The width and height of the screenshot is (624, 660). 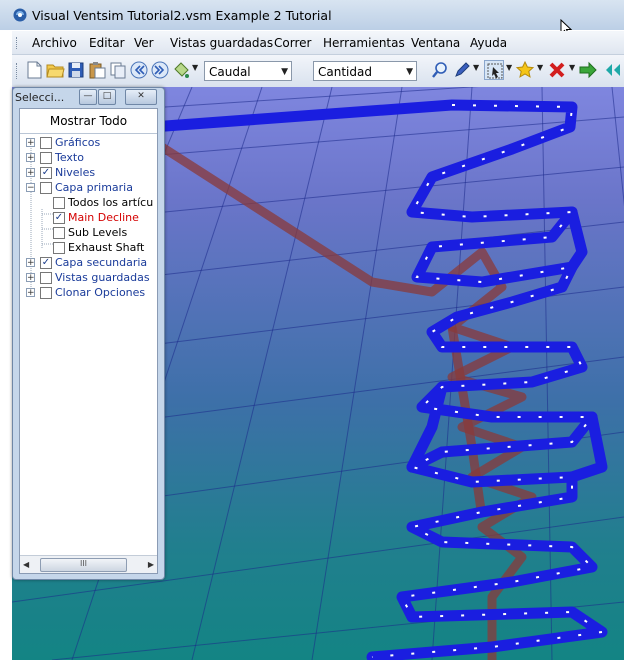 I want to click on select-cursor-icon, so click(x=495, y=71).